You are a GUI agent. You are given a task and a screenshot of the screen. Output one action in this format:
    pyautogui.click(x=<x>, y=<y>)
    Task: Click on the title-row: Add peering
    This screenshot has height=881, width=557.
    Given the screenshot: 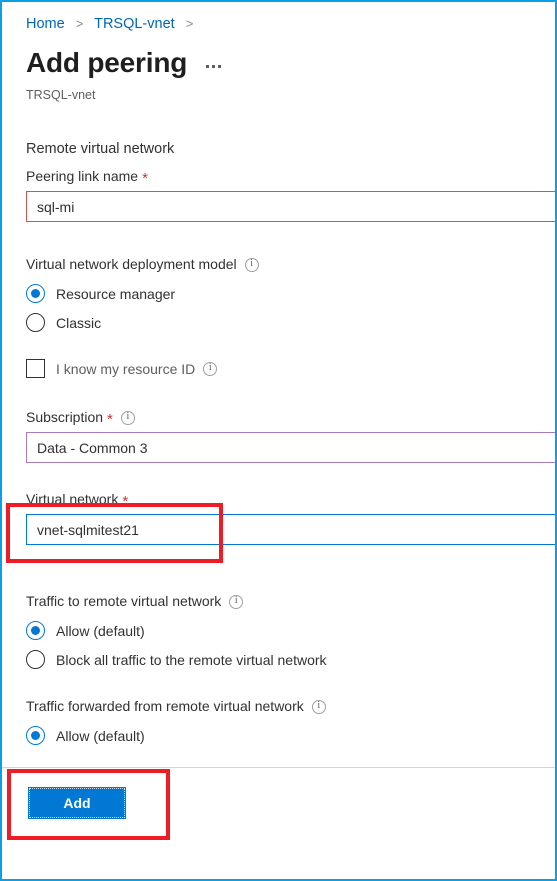 What is the action you would take?
    pyautogui.click(x=124, y=63)
    